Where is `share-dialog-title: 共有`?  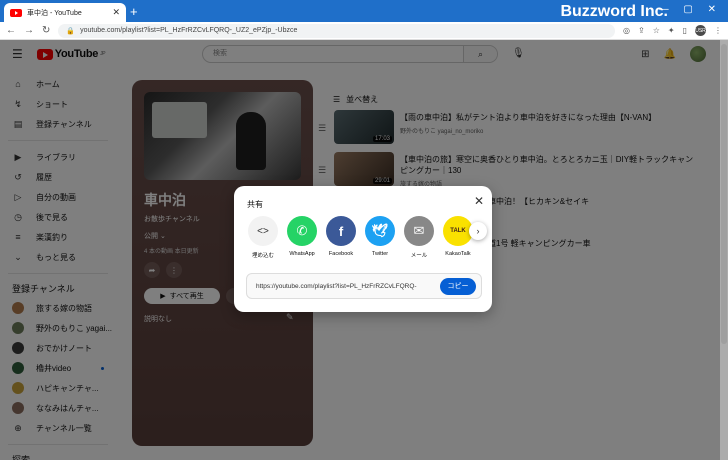
share-dialog-title: 共有 is located at coordinates (255, 204).